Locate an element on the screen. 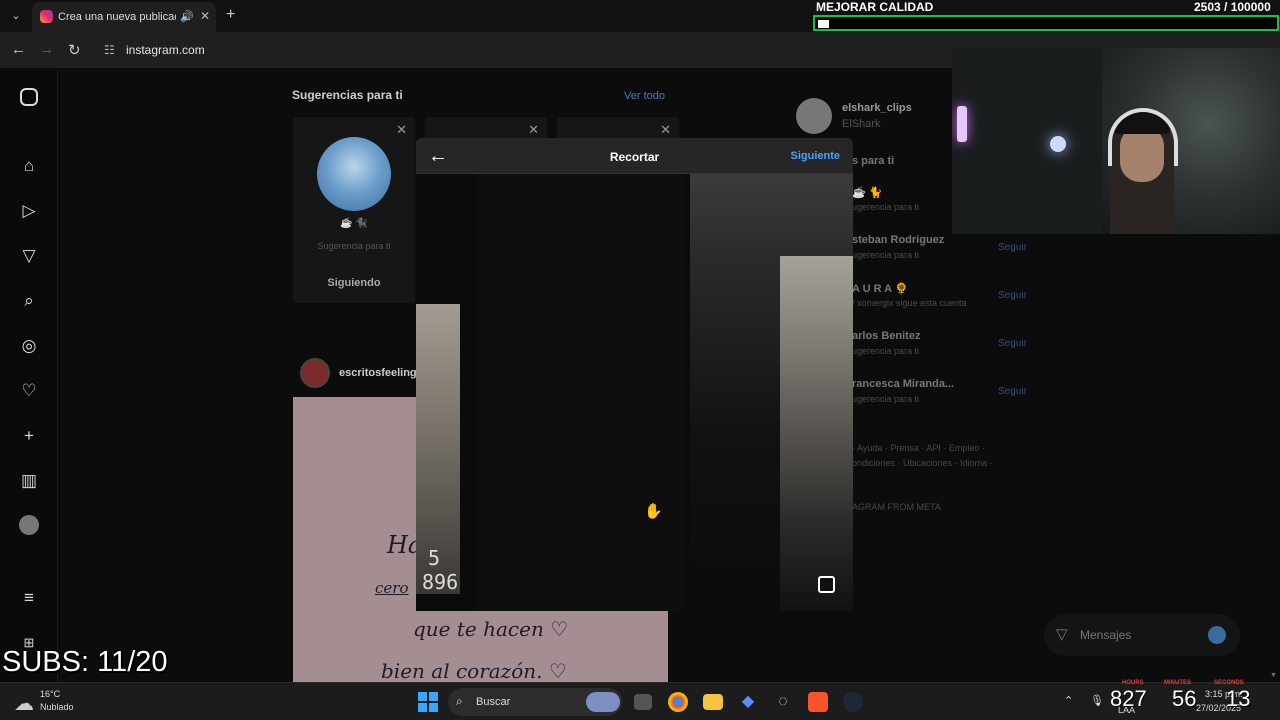 The width and height of the screenshot is (1280, 720). more-menu-icon: ≡ is located at coordinates (29, 598).